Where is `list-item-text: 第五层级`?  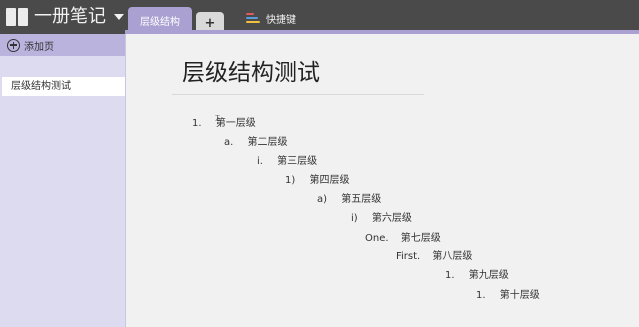 list-item-text: 第五层级 is located at coordinates (361, 199).